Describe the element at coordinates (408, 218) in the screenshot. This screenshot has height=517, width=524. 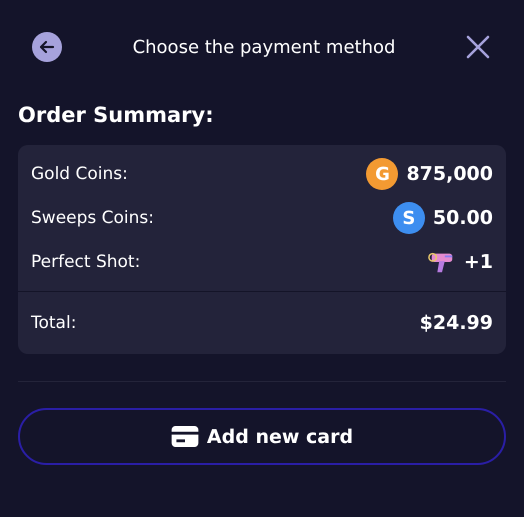
I see `coin-icon: S` at that location.